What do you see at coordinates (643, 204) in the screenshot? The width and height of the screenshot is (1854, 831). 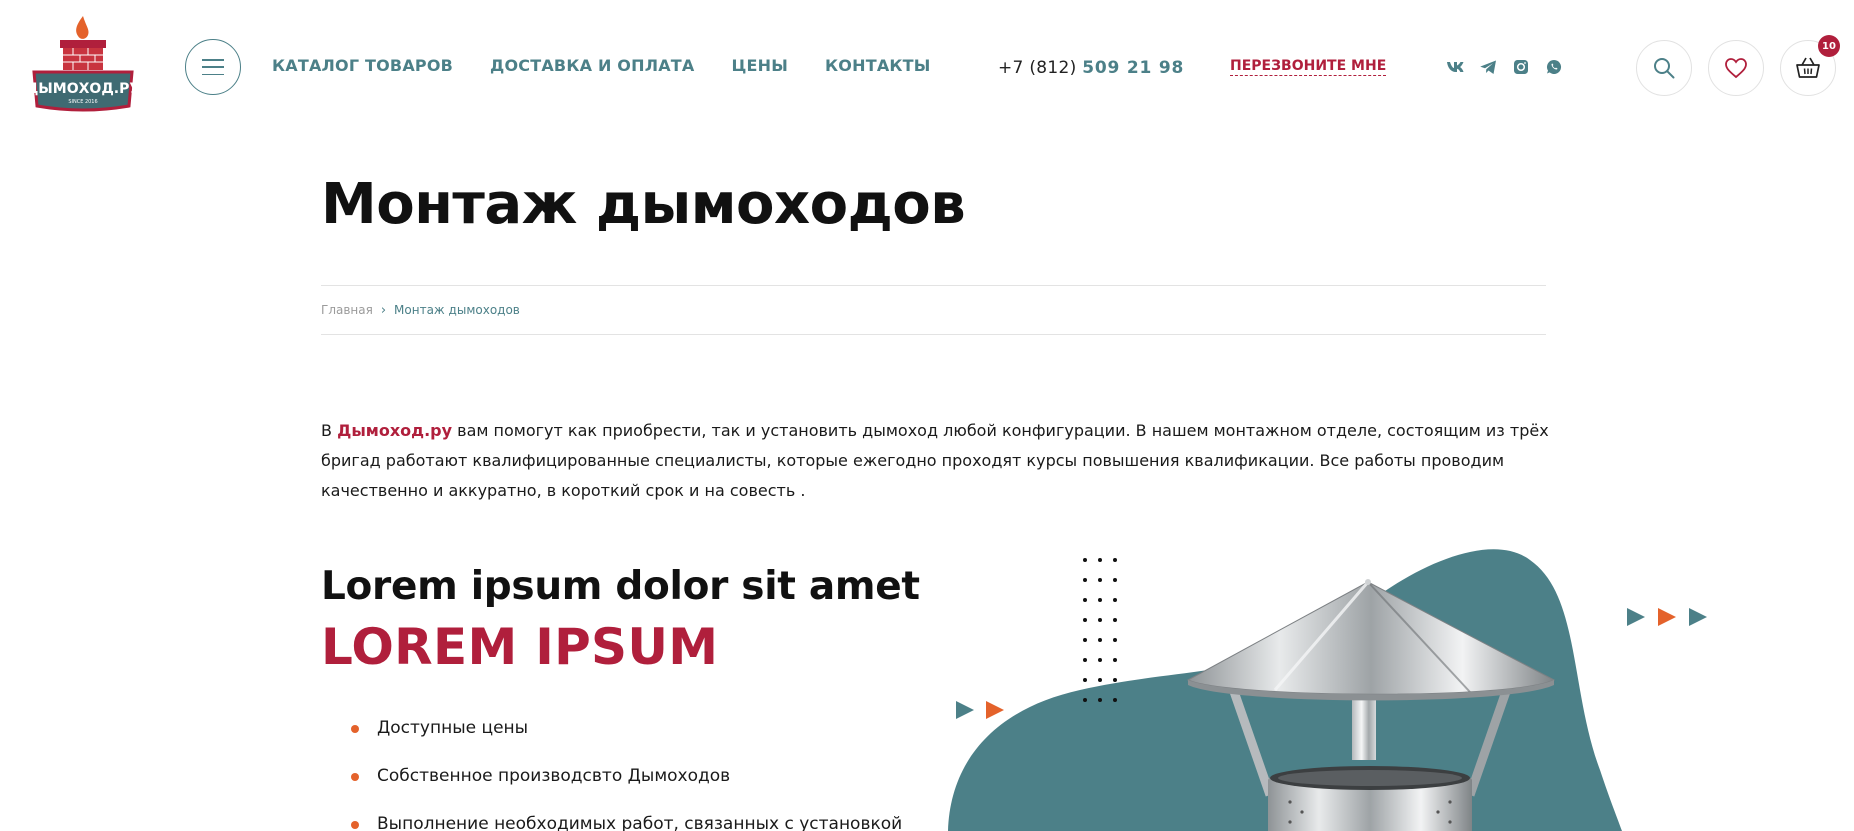 I see `page-title: Монтаж дымоходов` at bounding box center [643, 204].